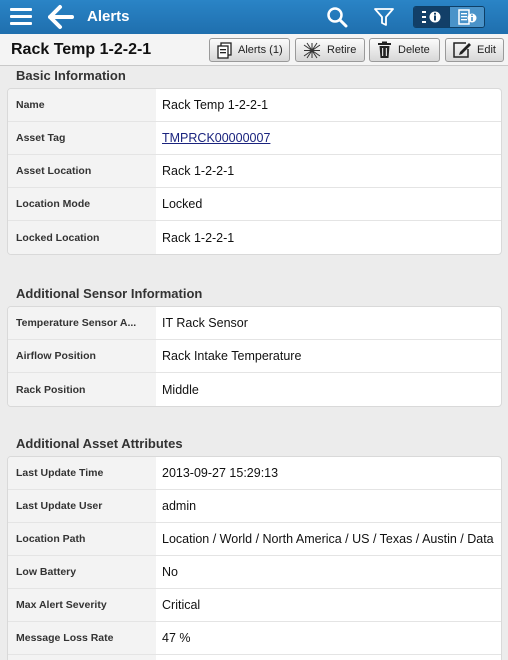 The image size is (508, 660). Describe the element at coordinates (342, 50) in the screenshot. I see `retire-button-label: Retire` at that location.